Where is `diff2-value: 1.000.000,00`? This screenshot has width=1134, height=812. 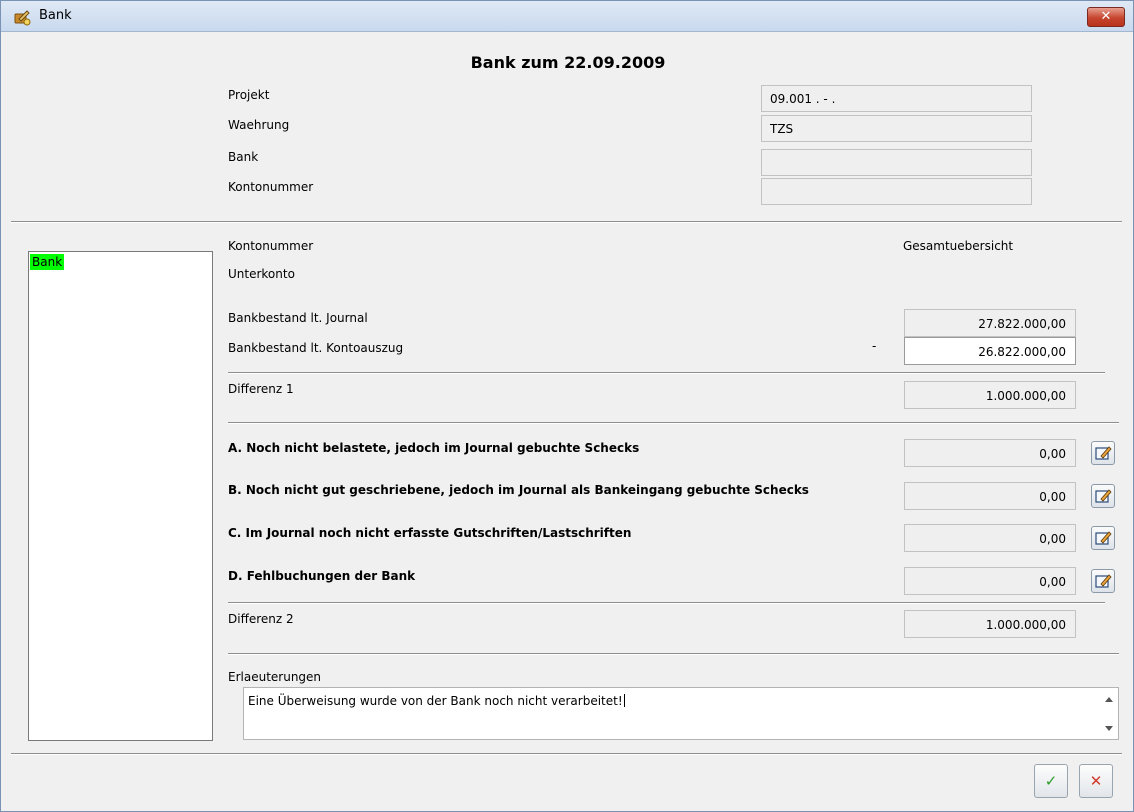
diff2-value: 1.000.000,00 is located at coordinates (990, 624).